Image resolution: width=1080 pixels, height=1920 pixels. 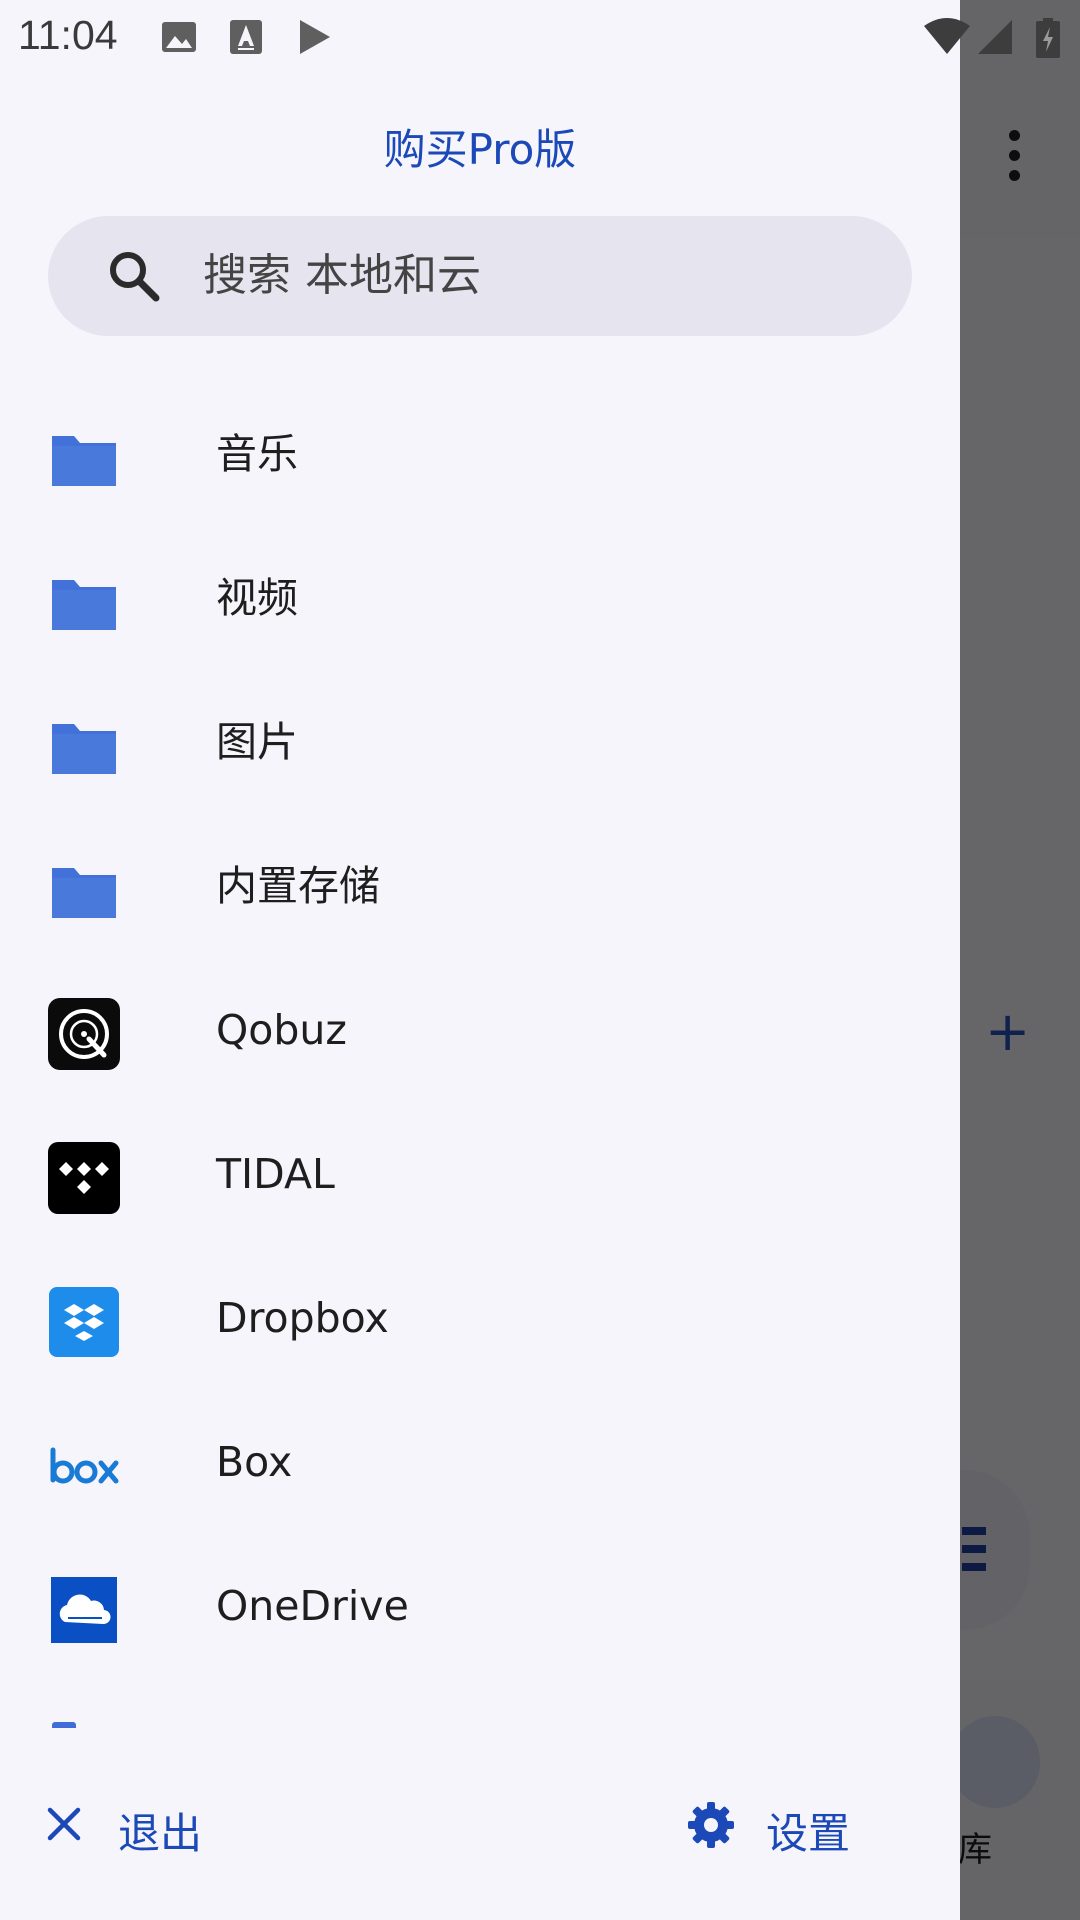 I want to click on exit-button: 退出, so click(x=135, y=1825).